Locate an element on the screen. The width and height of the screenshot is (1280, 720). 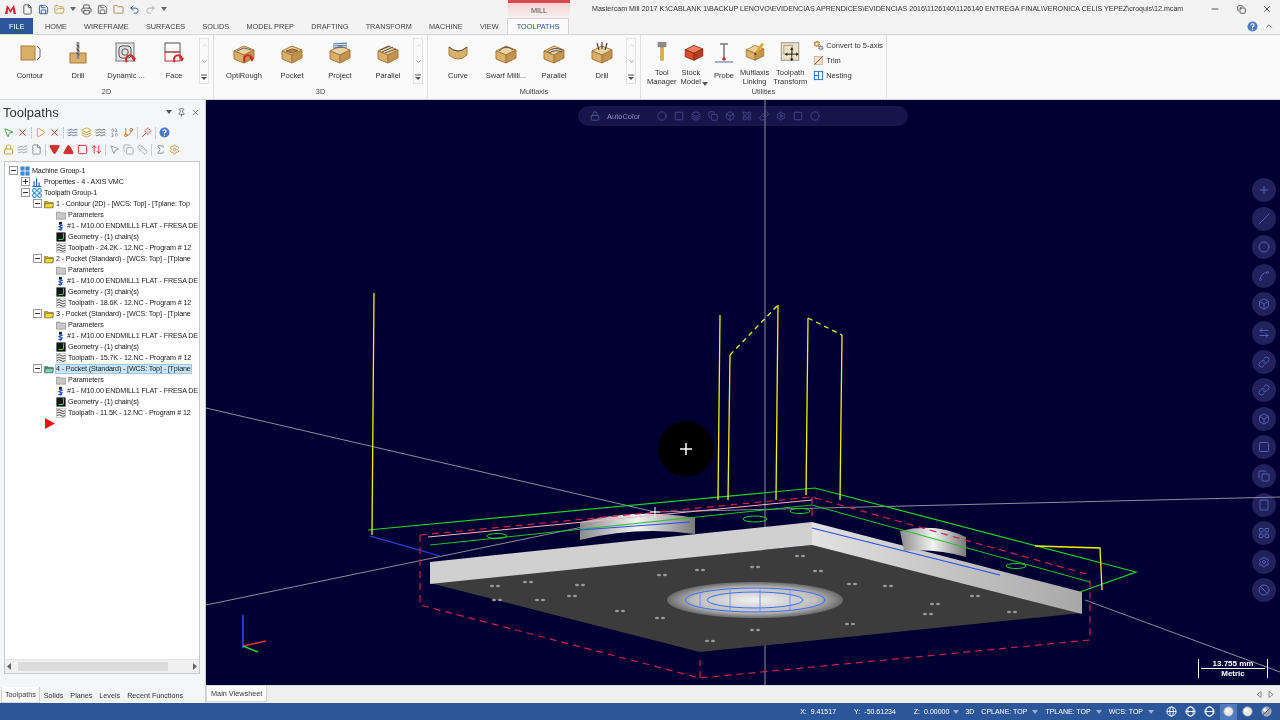
shaded-sphere-icon is located at coordinates (1266, 711).